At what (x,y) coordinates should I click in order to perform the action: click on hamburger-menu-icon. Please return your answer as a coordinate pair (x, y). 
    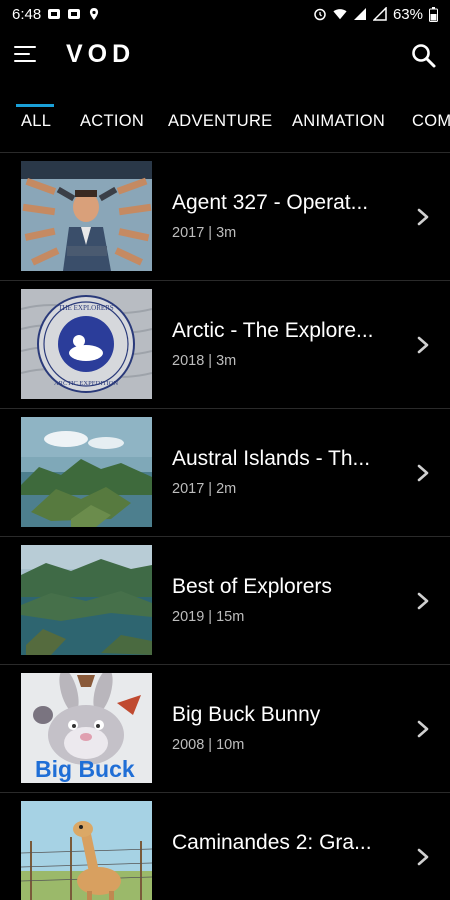
    Looking at the image, I should click on (27, 57).